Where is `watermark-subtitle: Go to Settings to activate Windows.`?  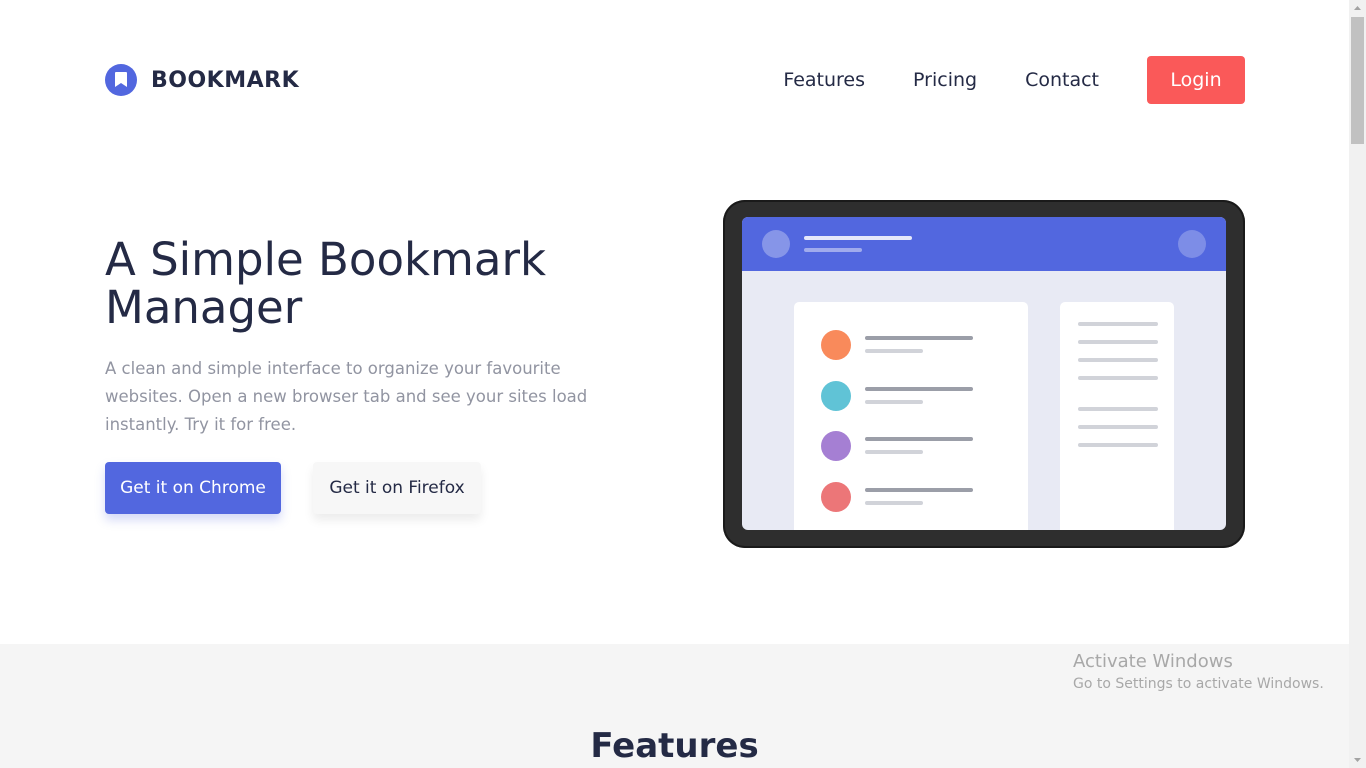
watermark-subtitle: Go to Settings to activate Windows. is located at coordinates (1198, 684).